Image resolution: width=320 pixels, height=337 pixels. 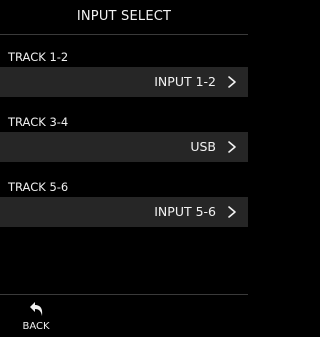 I want to click on page-title: INPUT SELECT, so click(x=124, y=16).